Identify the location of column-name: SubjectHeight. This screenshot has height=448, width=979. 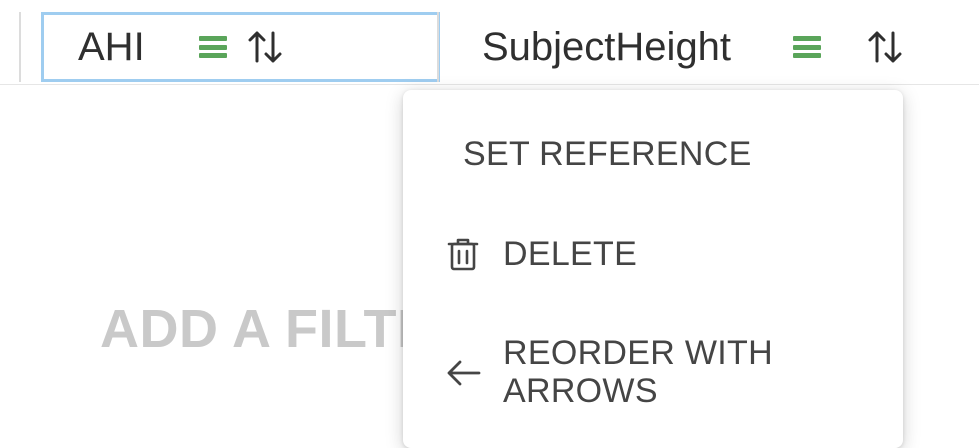
(607, 46).